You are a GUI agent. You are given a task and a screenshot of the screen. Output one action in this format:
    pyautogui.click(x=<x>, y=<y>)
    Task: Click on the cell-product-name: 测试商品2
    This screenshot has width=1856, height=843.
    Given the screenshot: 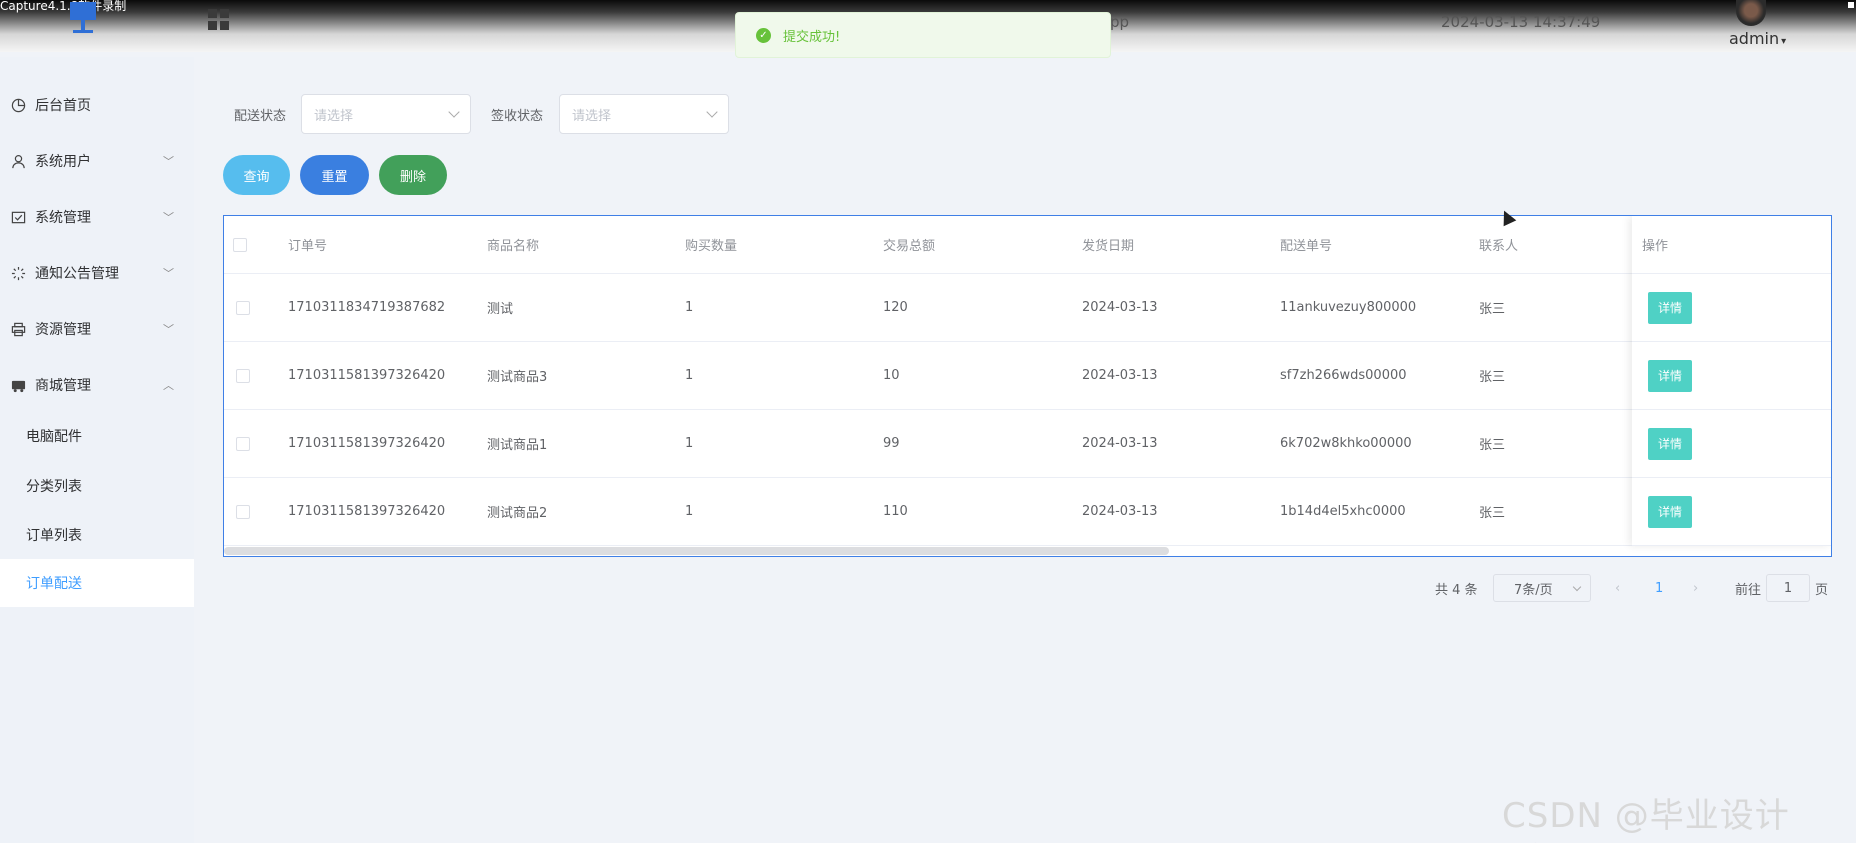 What is the action you would take?
    pyautogui.click(x=517, y=513)
    